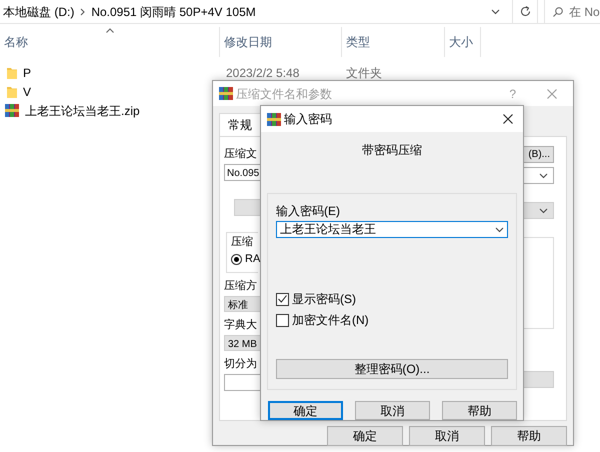 The height and width of the screenshot is (452, 600). Describe the element at coordinates (241, 286) in the screenshot. I see `field-label: 压缩方` at that location.